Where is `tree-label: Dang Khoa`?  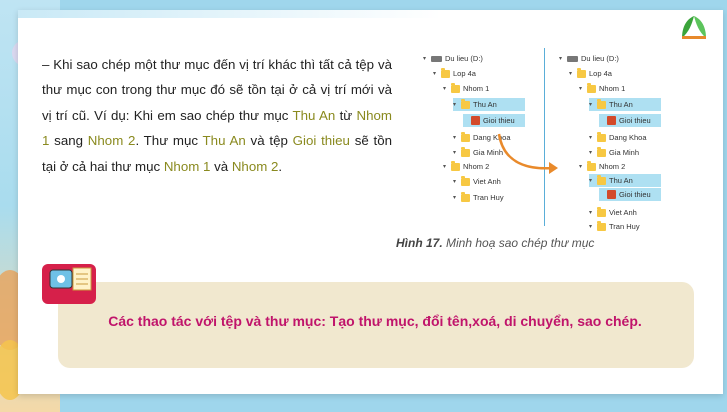 tree-label: Dang Khoa is located at coordinates (628, 137).